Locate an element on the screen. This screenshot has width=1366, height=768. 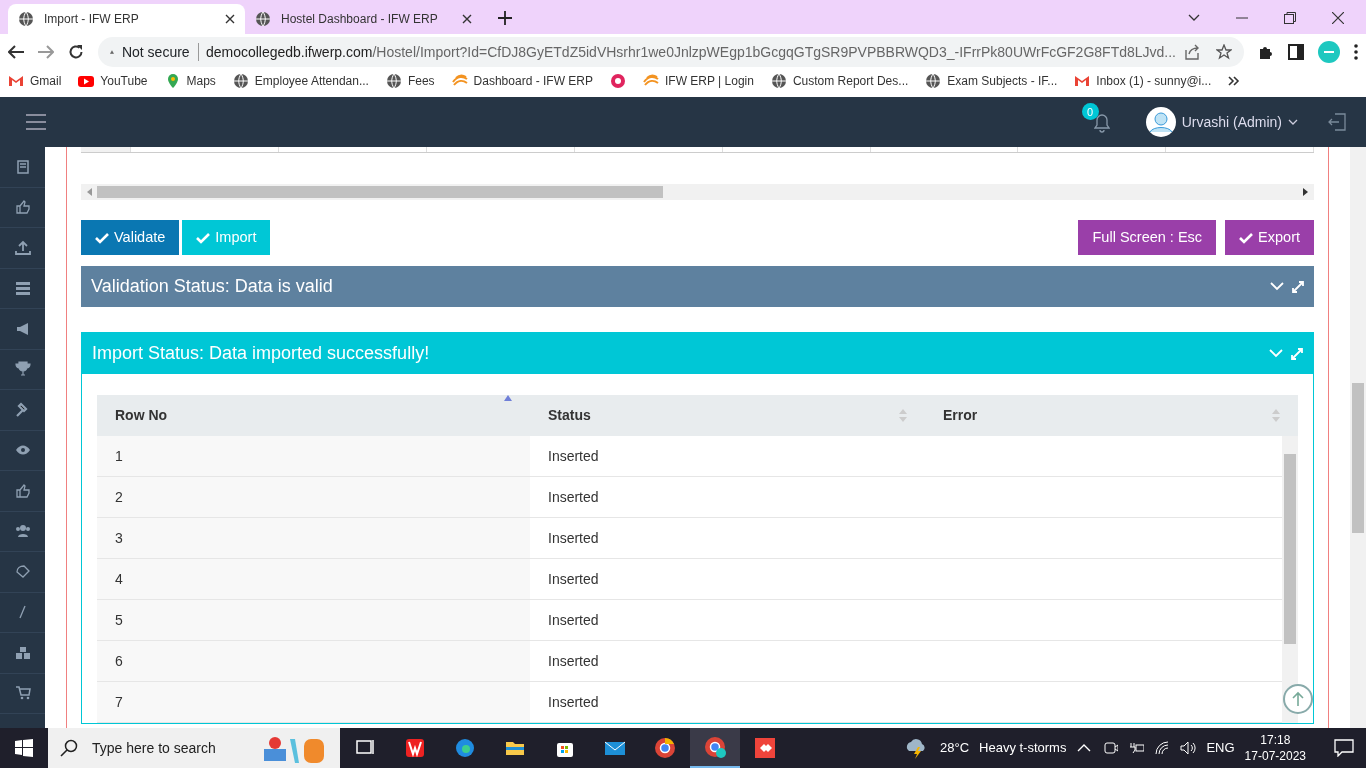
search-icon is located at coordinates (69, 748).